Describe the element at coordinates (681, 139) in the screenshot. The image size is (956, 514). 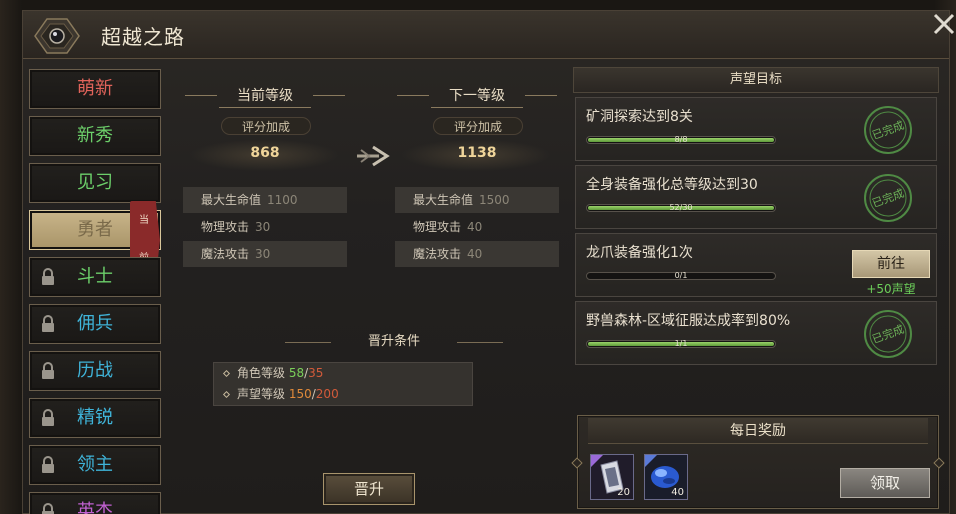
I see `progress-bar: 8/8` at that location.